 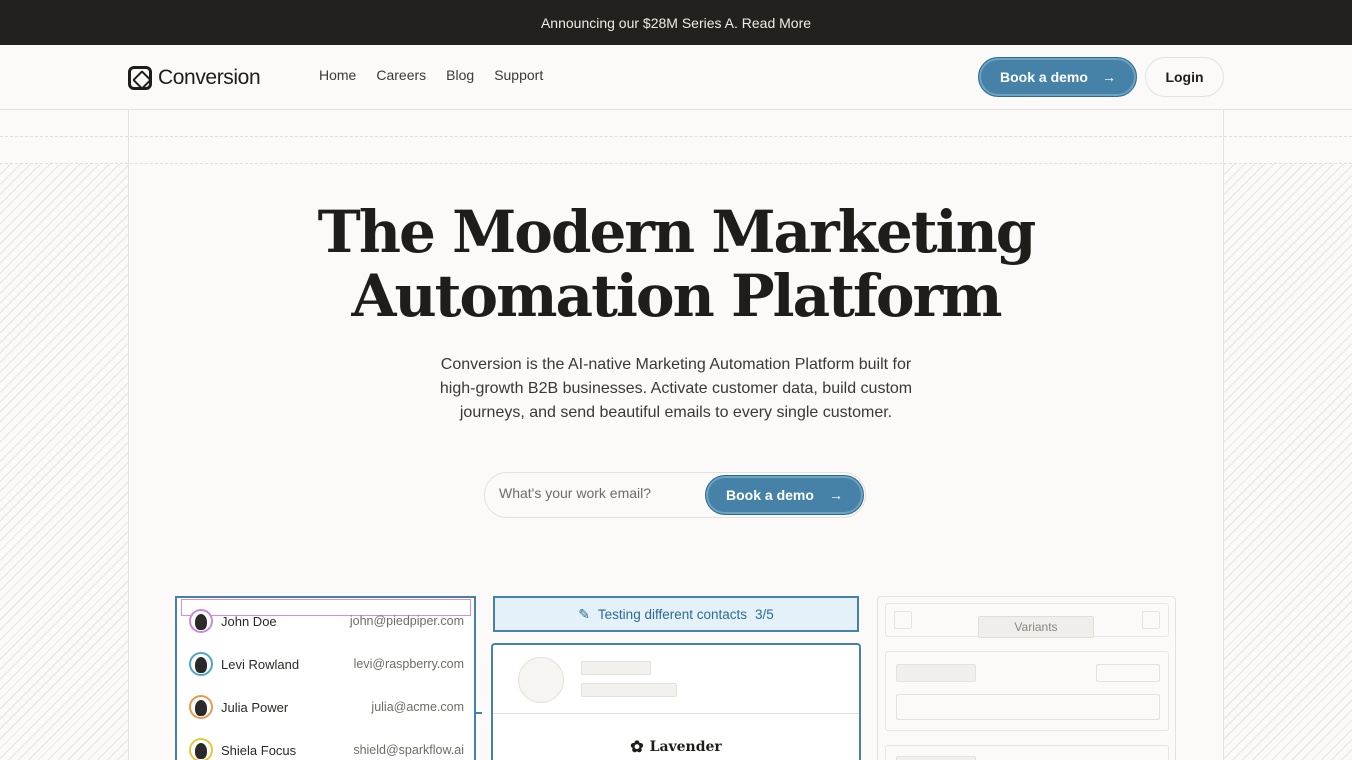 I want to click on nav-book-demo-button: Book a demo →, so click(x=1057, y=77).